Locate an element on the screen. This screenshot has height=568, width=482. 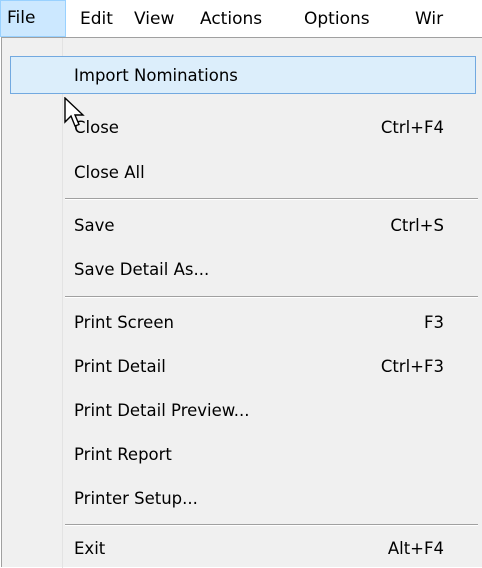
menu-bar: File Edit View Actions Options Wir is located at coordinates (241, 19).